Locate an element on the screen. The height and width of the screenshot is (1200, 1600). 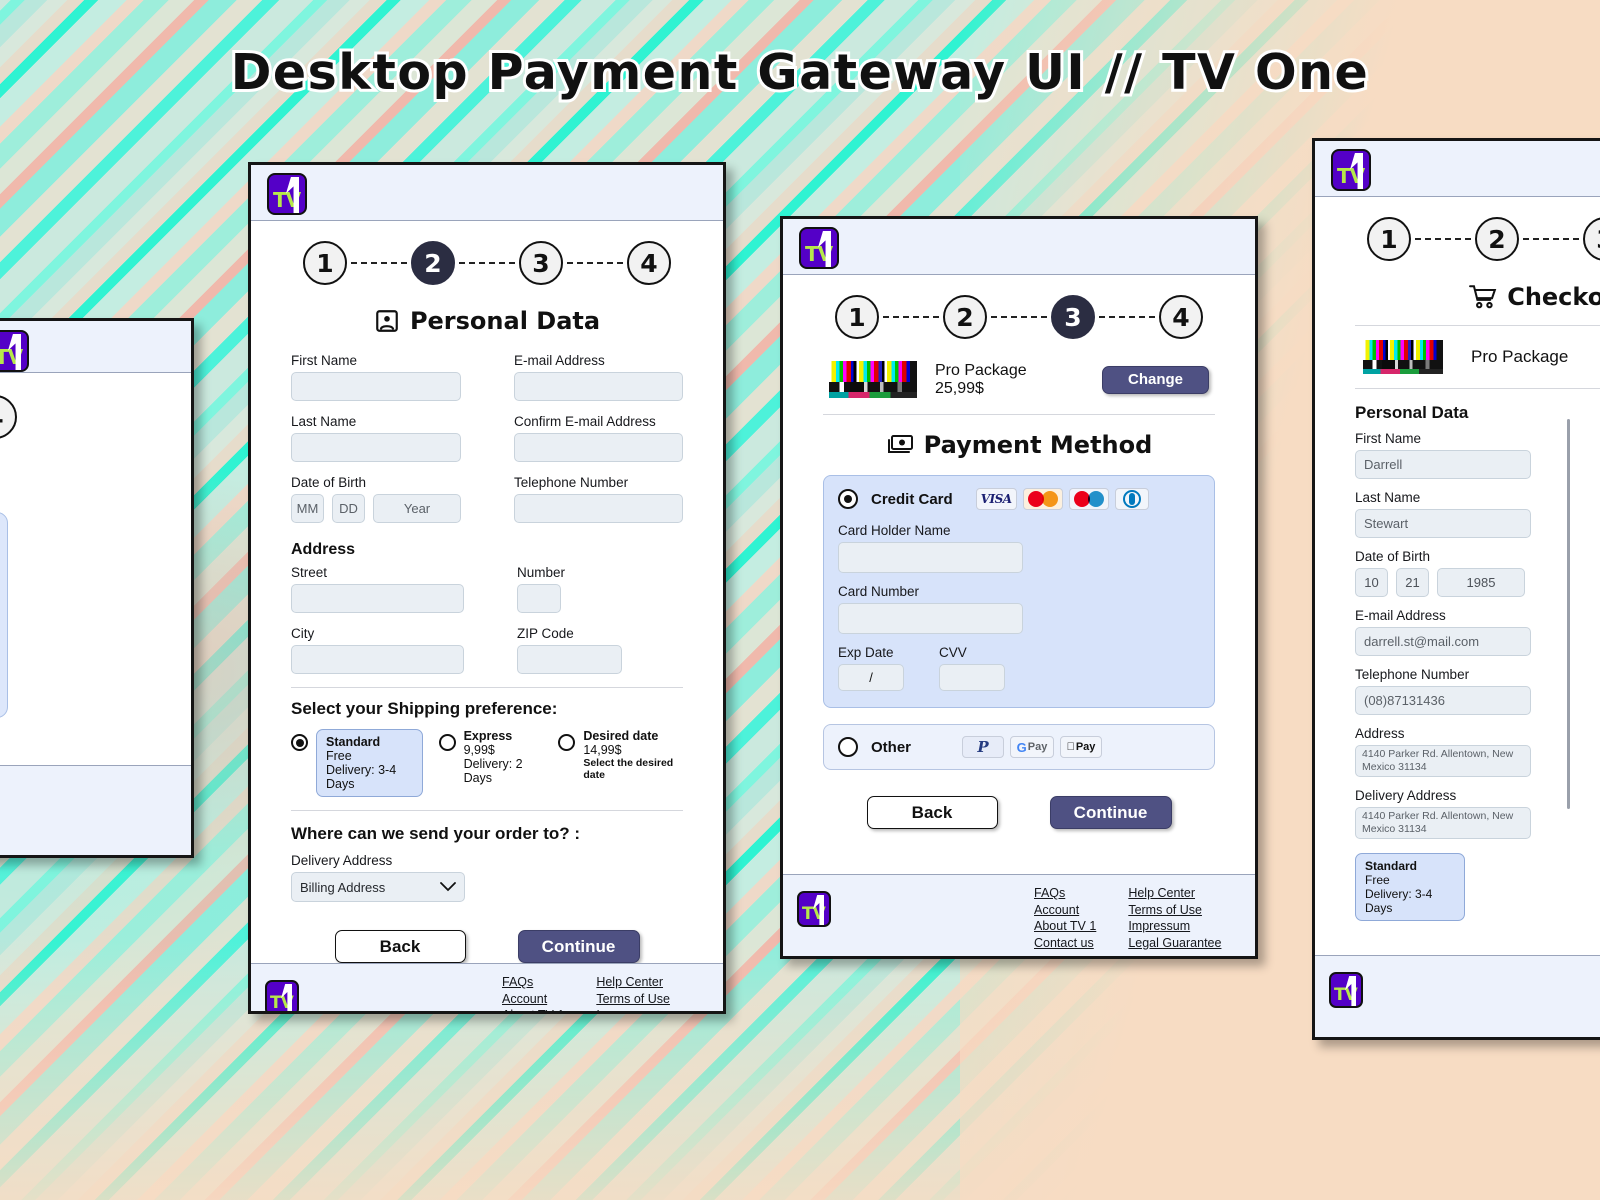
number-input is located at coordinates (539, 598).